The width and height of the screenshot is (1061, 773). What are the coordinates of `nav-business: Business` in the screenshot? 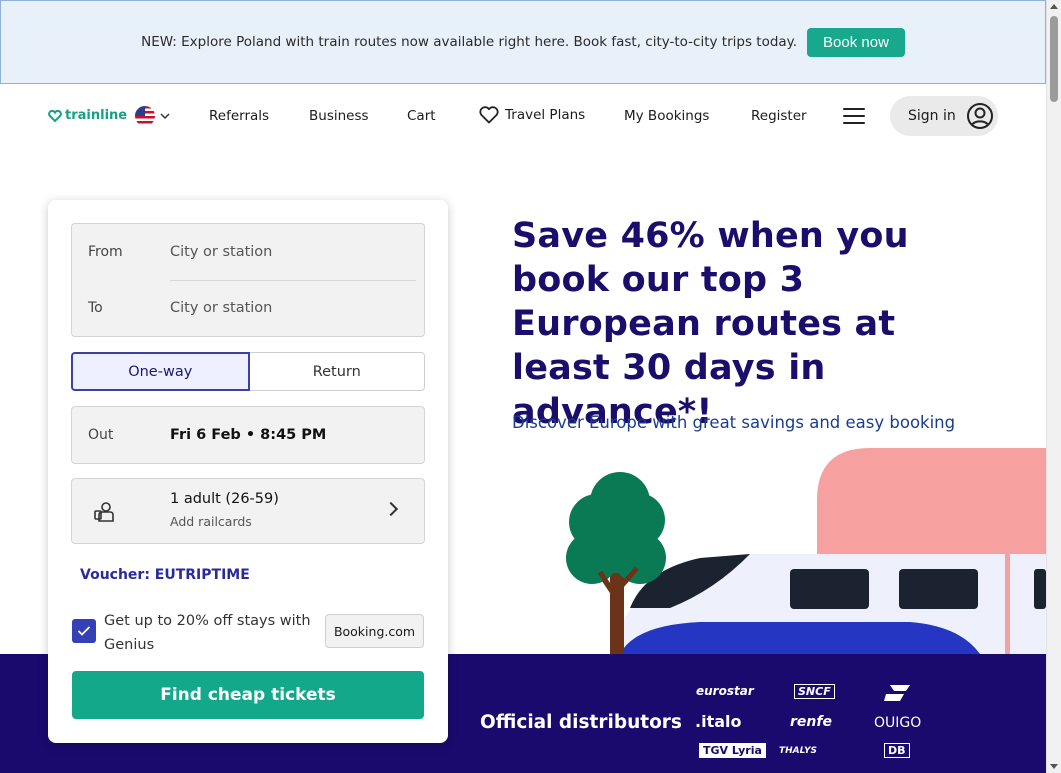 It's located at (339, 116).